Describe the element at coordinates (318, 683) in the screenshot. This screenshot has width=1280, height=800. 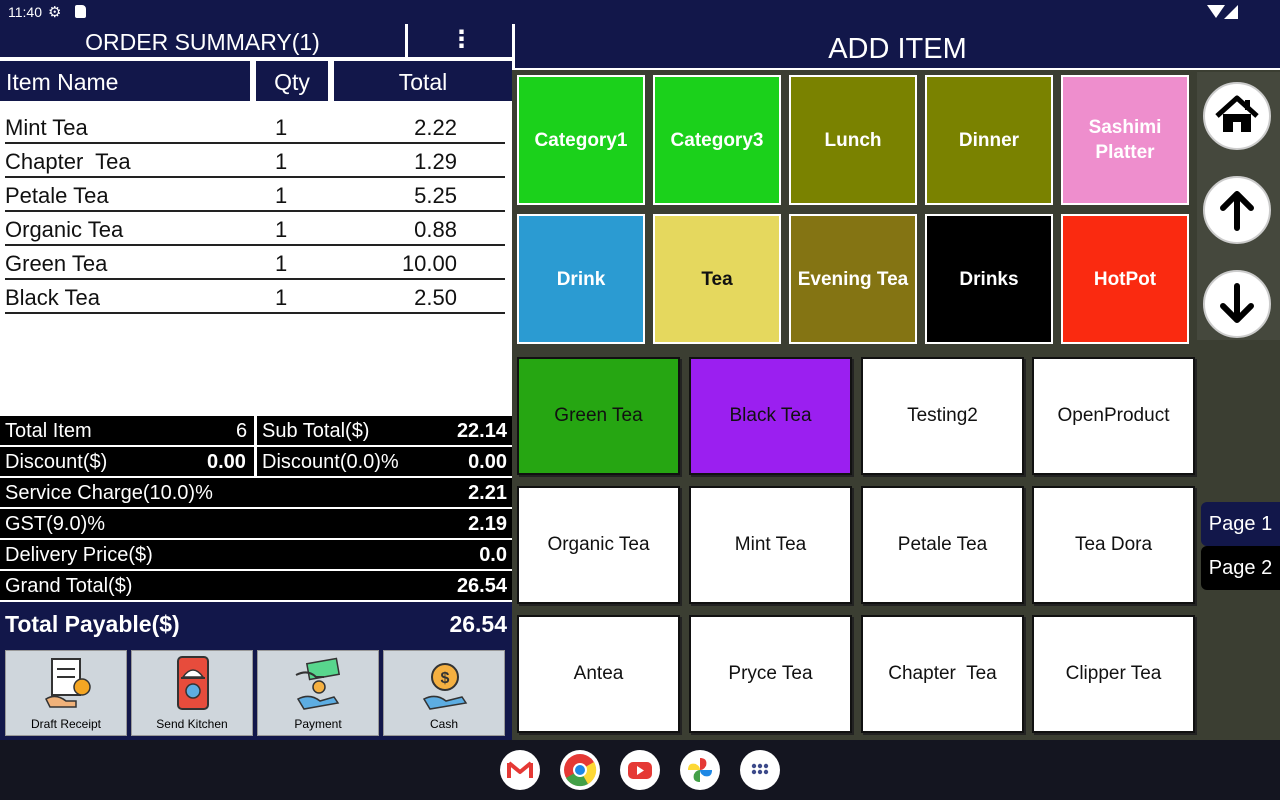
I see `payment-icon` at that location.